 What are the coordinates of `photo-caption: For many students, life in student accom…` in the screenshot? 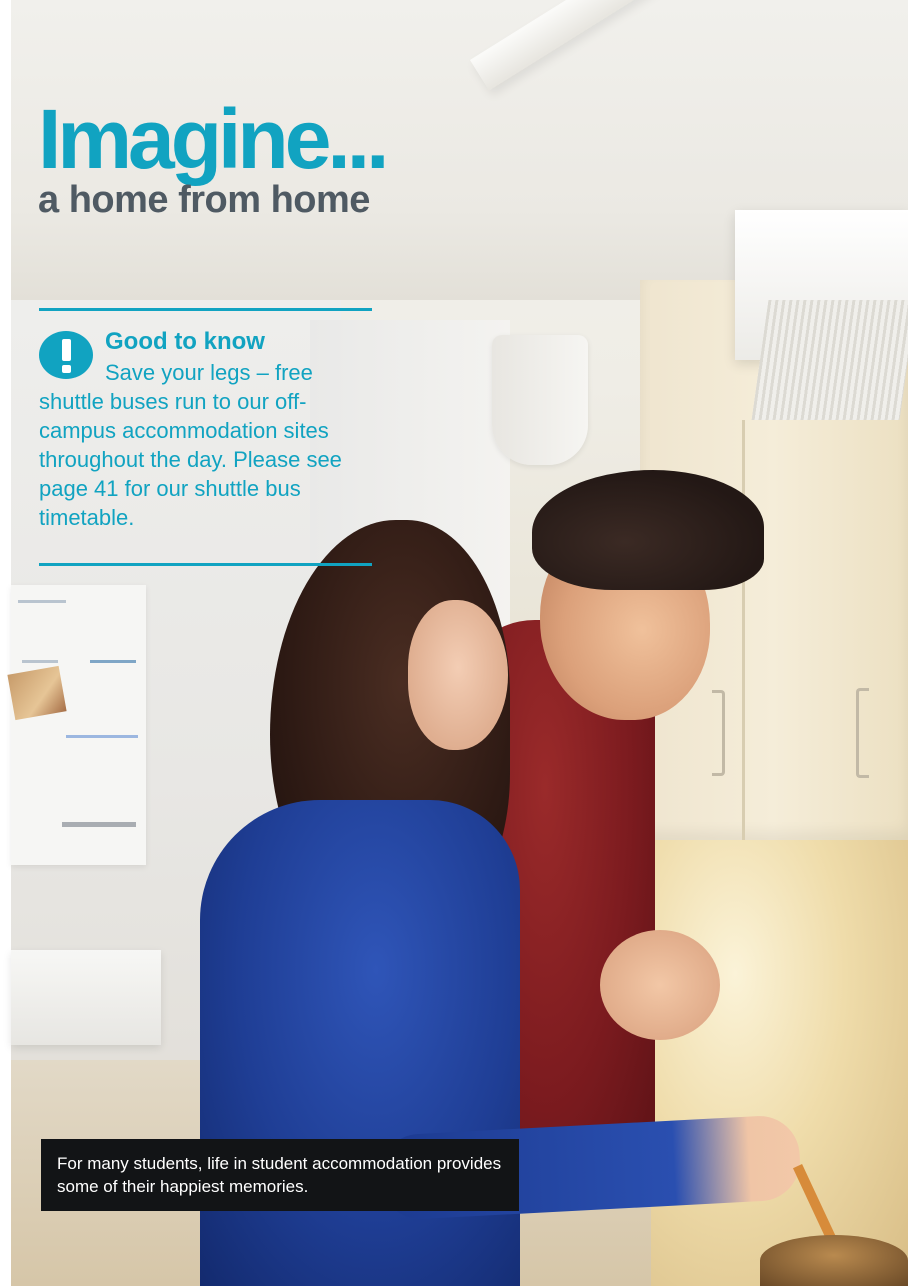 It's located at (279, 1175).